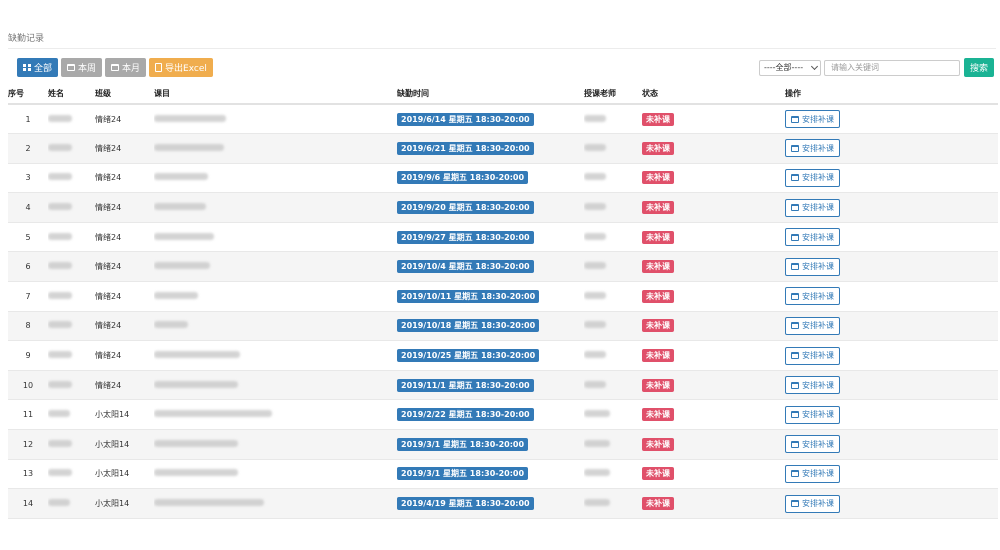  What do you see at coordinates (28, 415) in the screenshot?
I see `row-index: 11` at bounding box center [28, 415].